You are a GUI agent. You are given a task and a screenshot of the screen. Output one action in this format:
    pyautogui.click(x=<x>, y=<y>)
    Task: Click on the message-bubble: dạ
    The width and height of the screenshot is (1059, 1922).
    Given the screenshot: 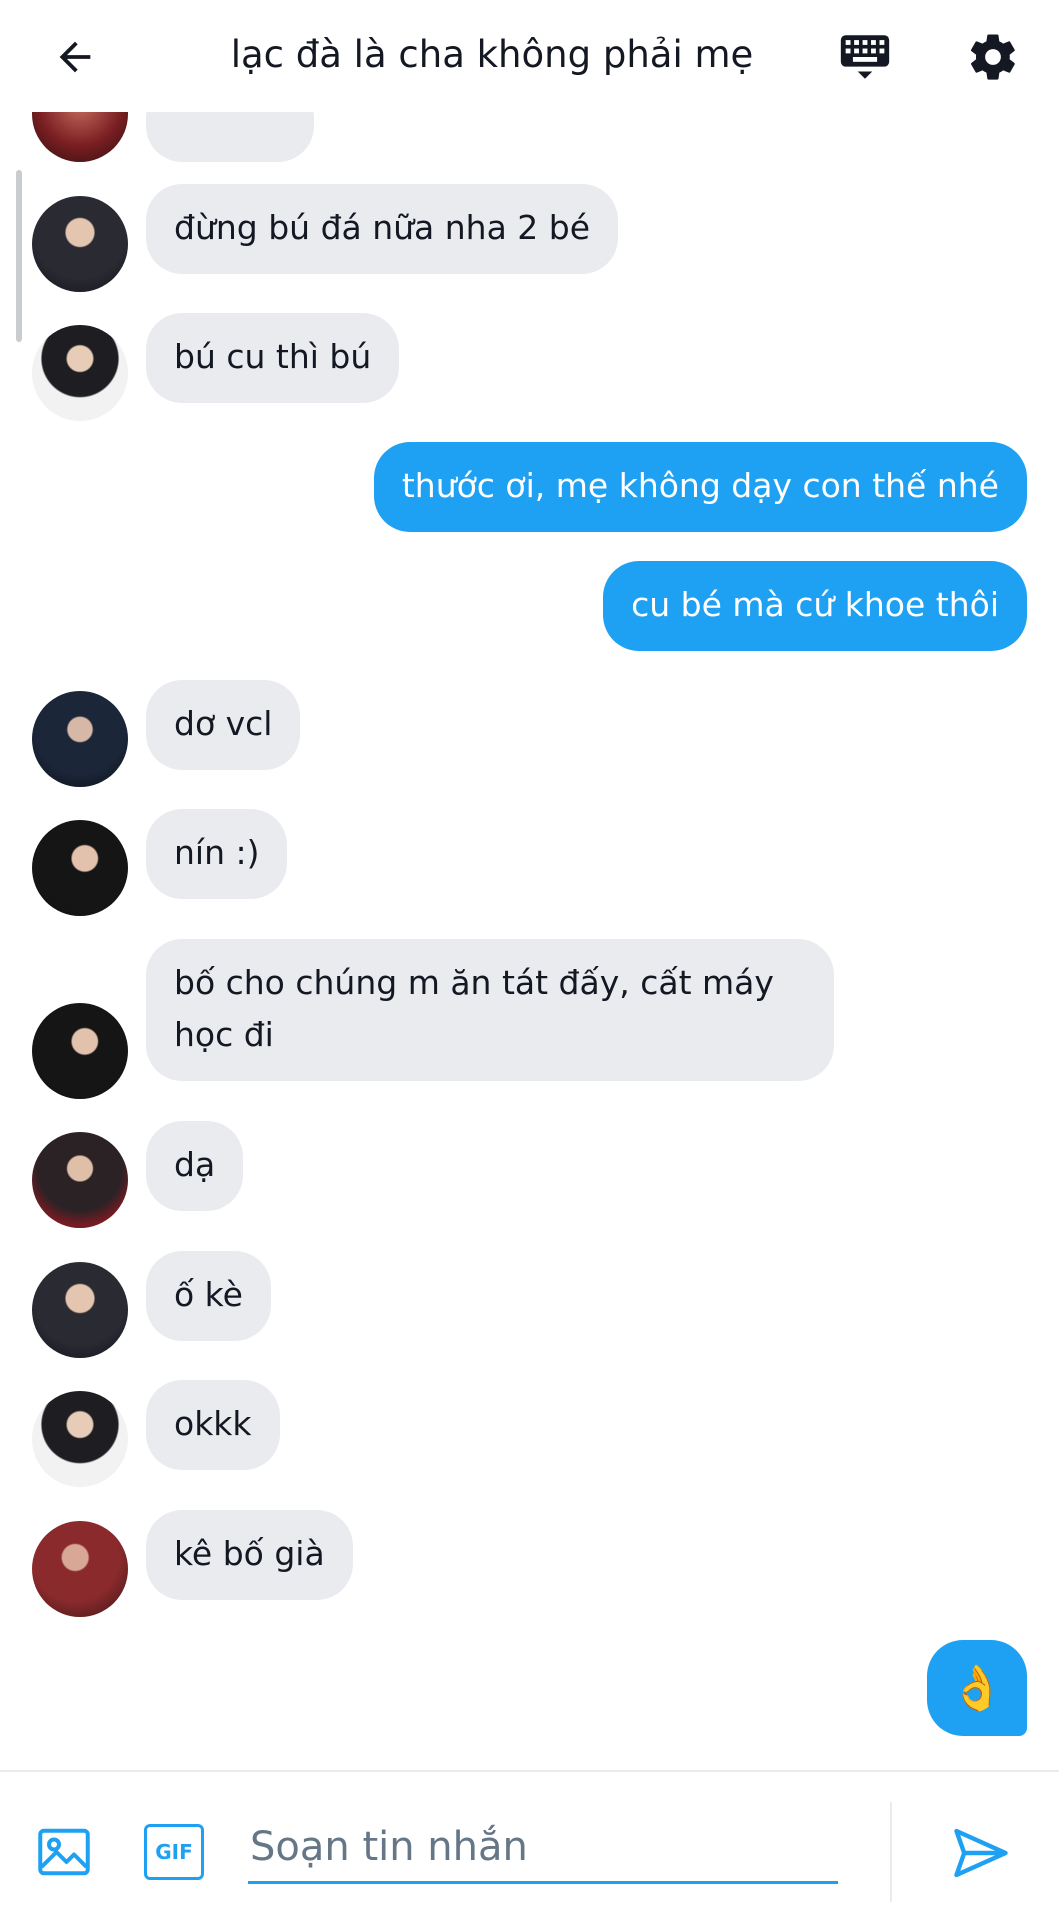 What is the action you would take?
    pyautogui.click(x=195, y=1166)
    